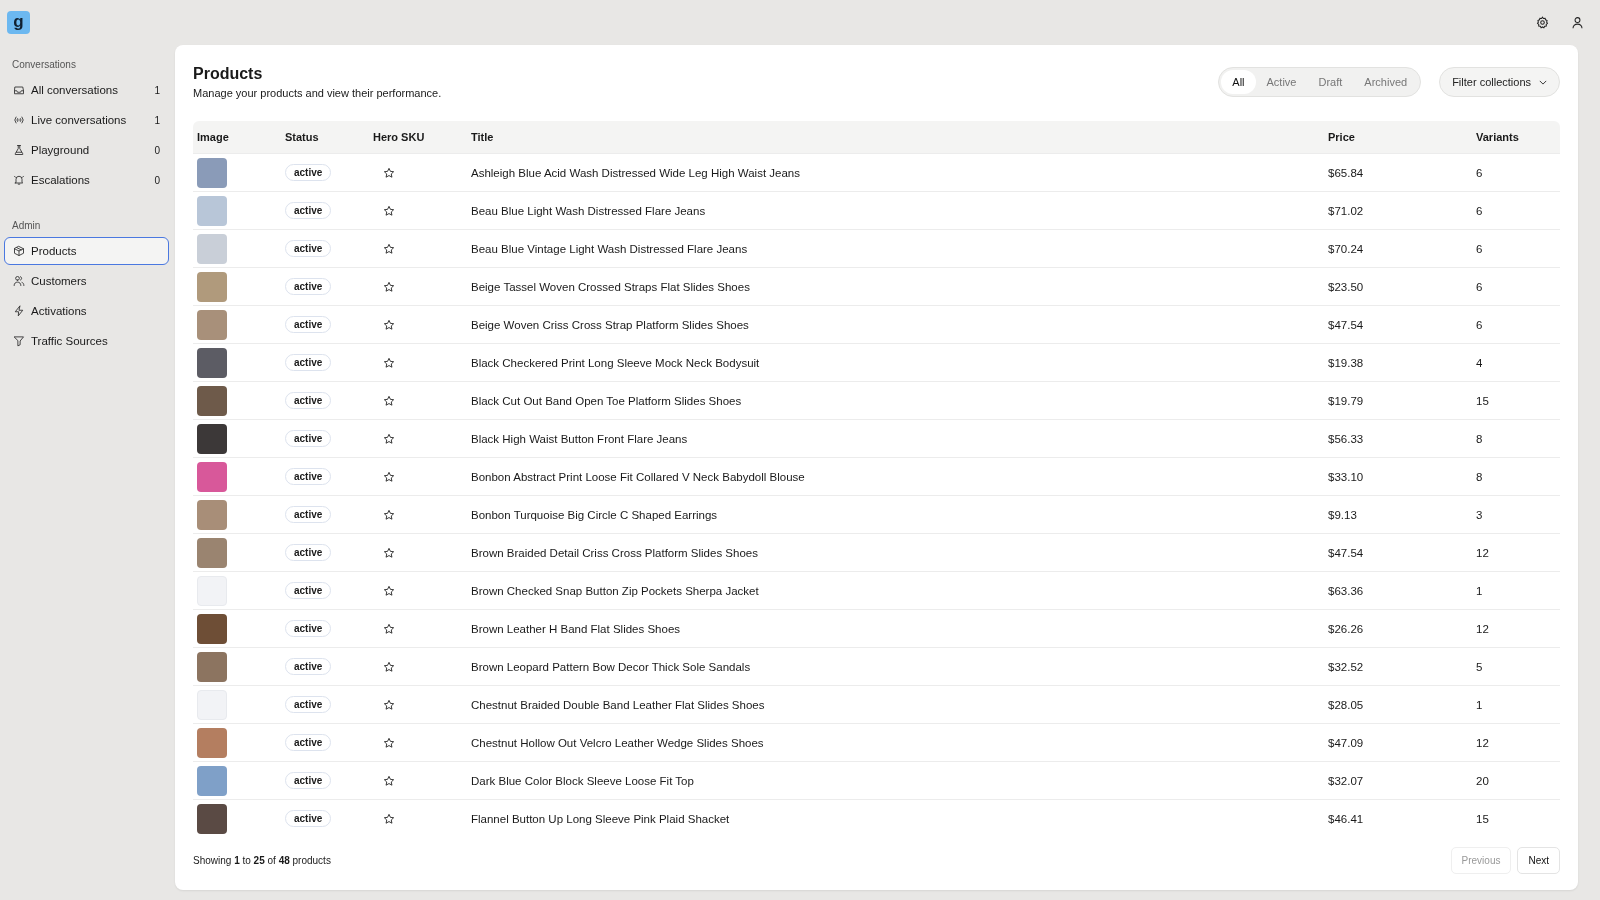 The height and width of the screenshot is (900, 1600). Describe the element at coordinates (1346, 286) in the screenshot. I see `price: $23.50` at that location.